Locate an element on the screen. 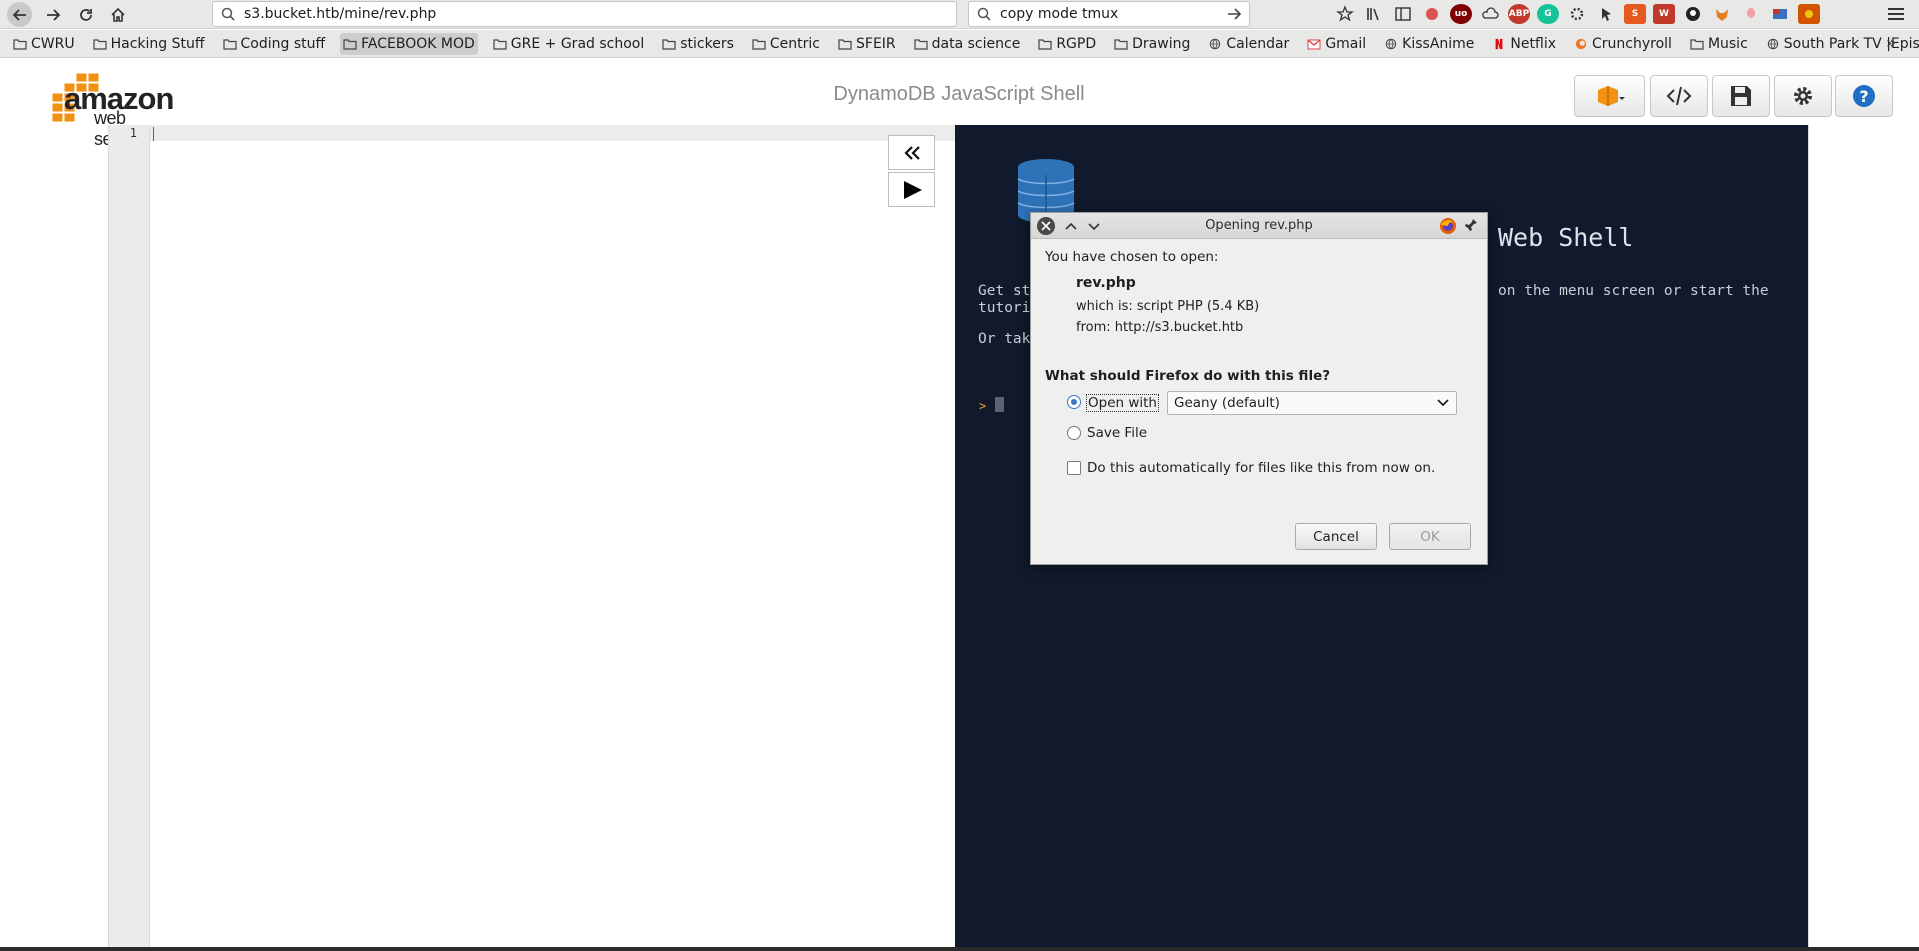 This screenshot has width=1919, height=951. shell-text-line: Or tak is located at coordinates (1004, 339).